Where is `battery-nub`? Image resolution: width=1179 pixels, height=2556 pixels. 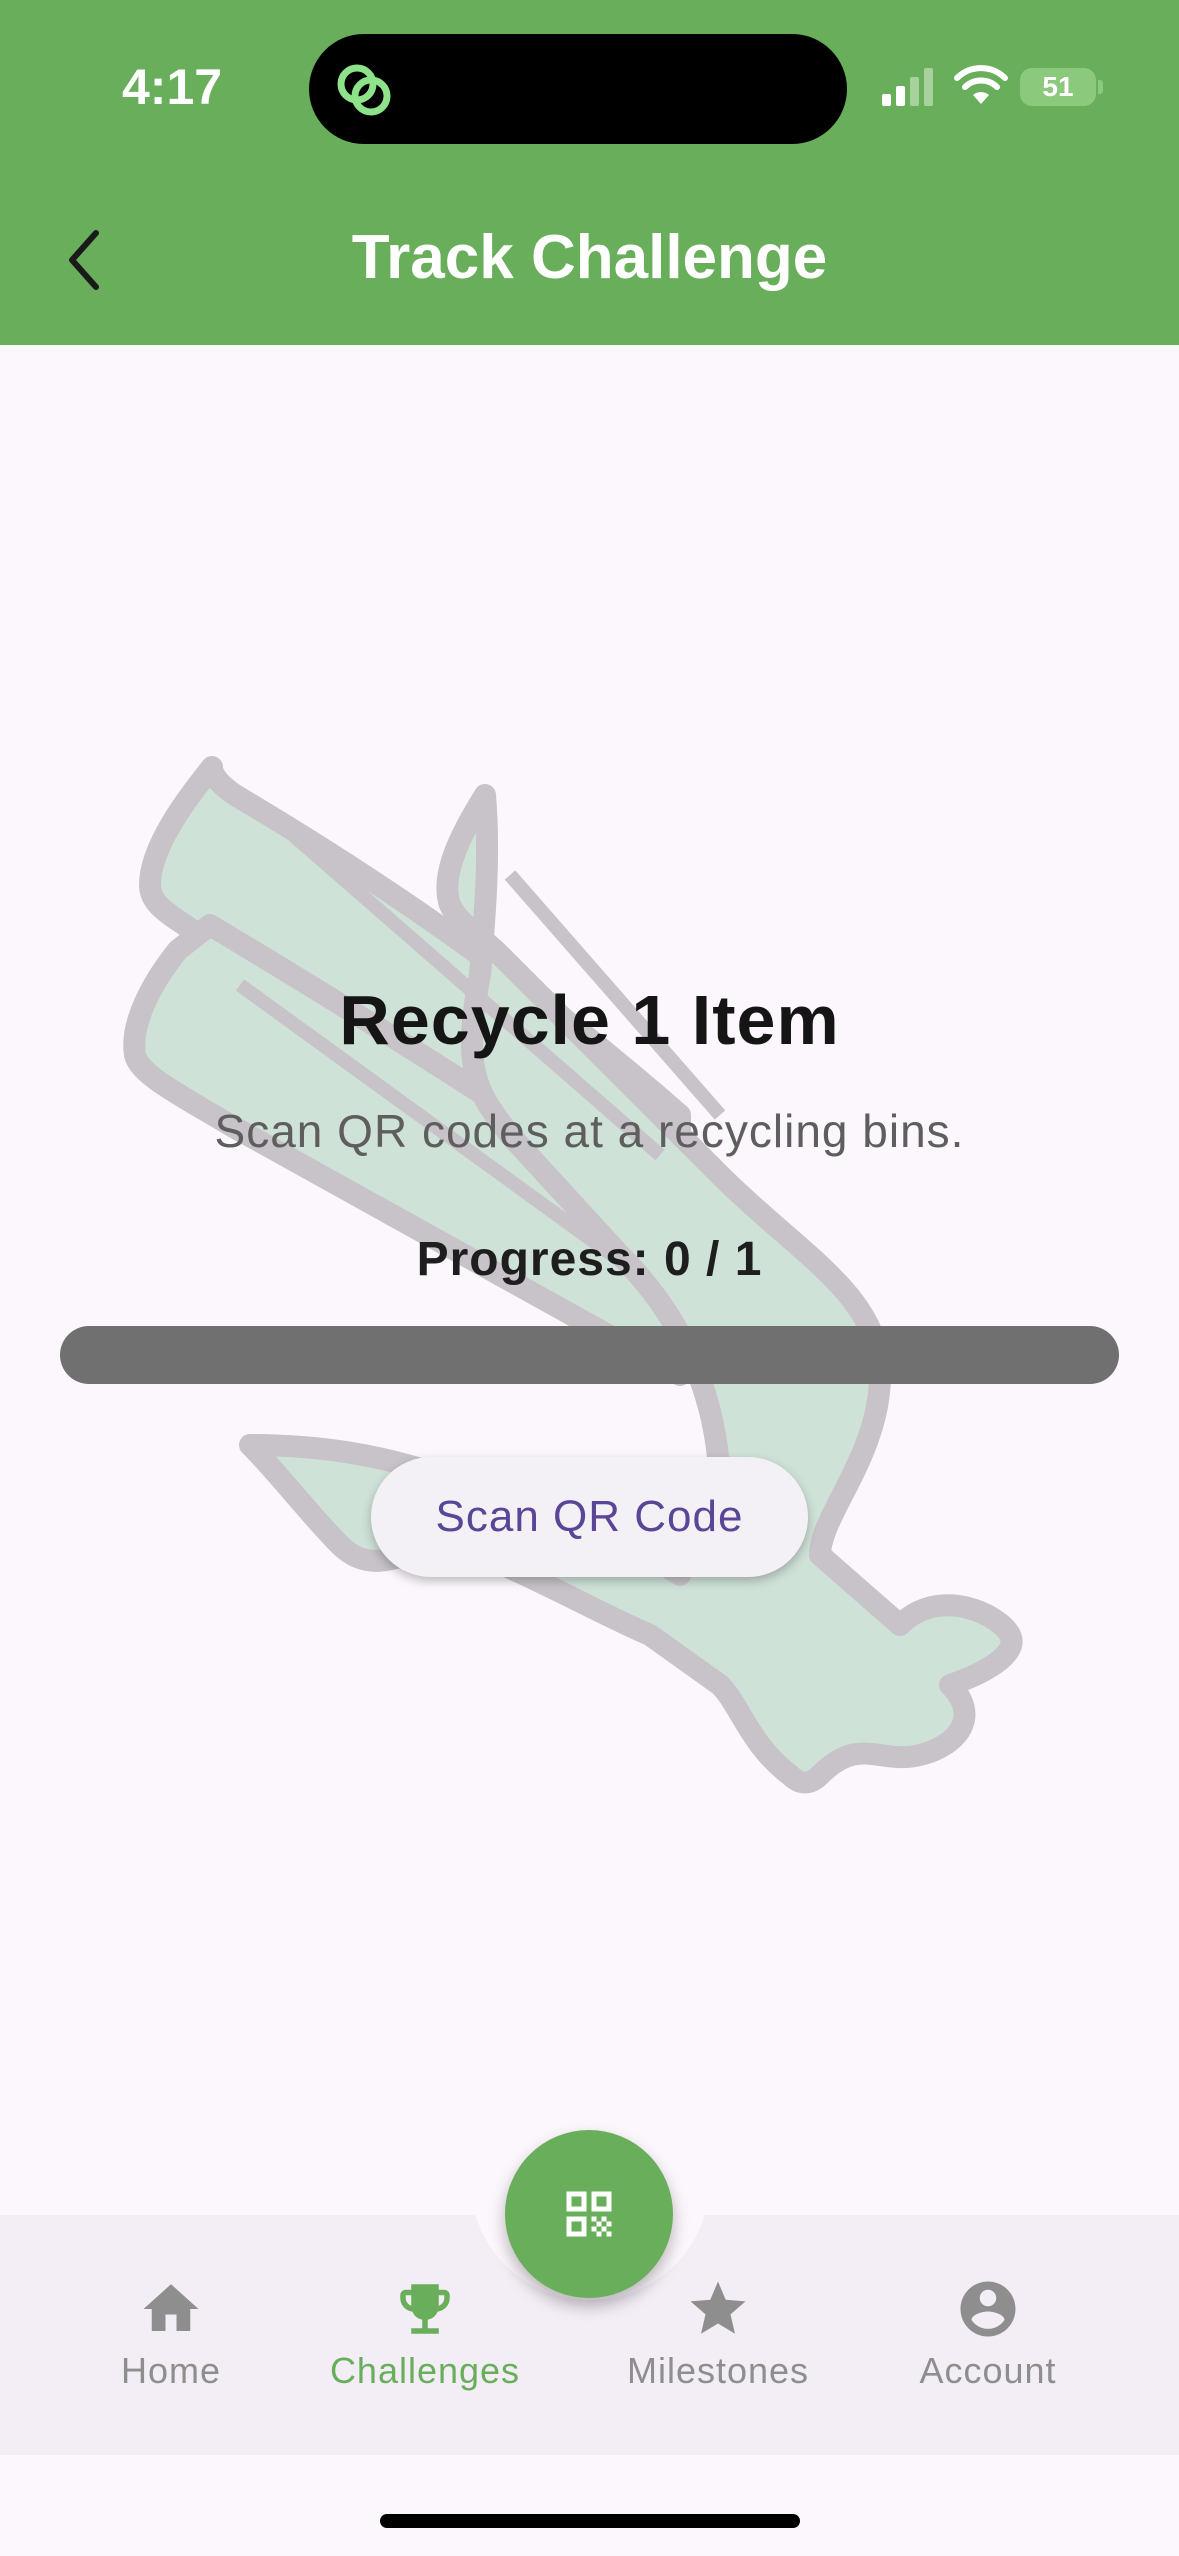
battery-nub is located at coordinates (1100, 87).